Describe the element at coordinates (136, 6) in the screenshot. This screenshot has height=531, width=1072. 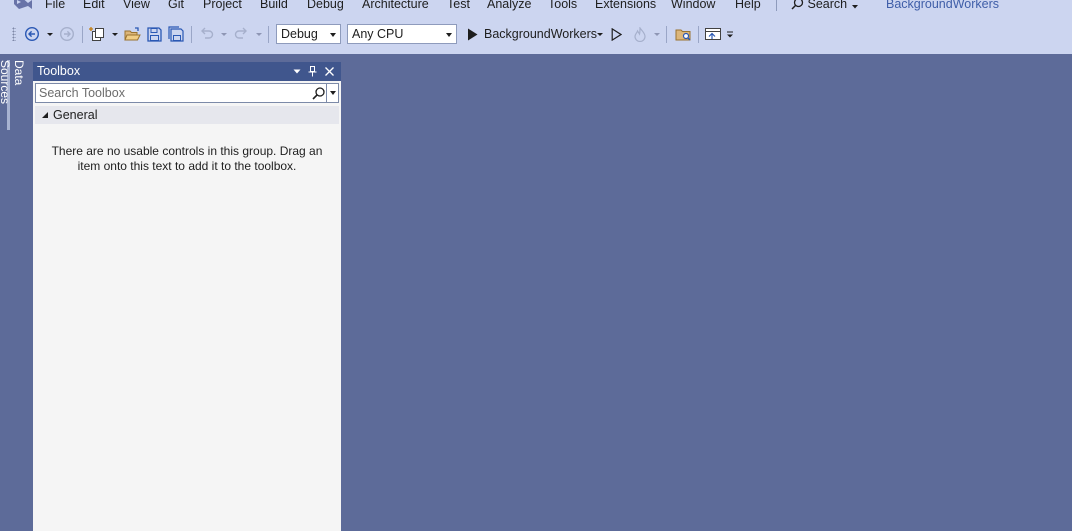
I see `menu-view: View` at that location.